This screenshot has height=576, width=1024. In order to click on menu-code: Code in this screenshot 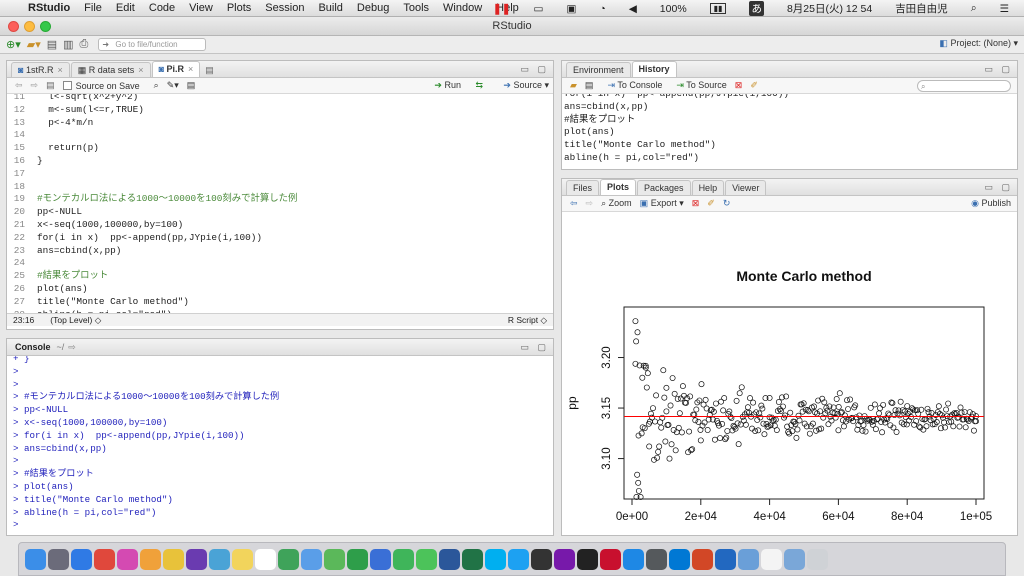, I will do `click(162, 8)`.